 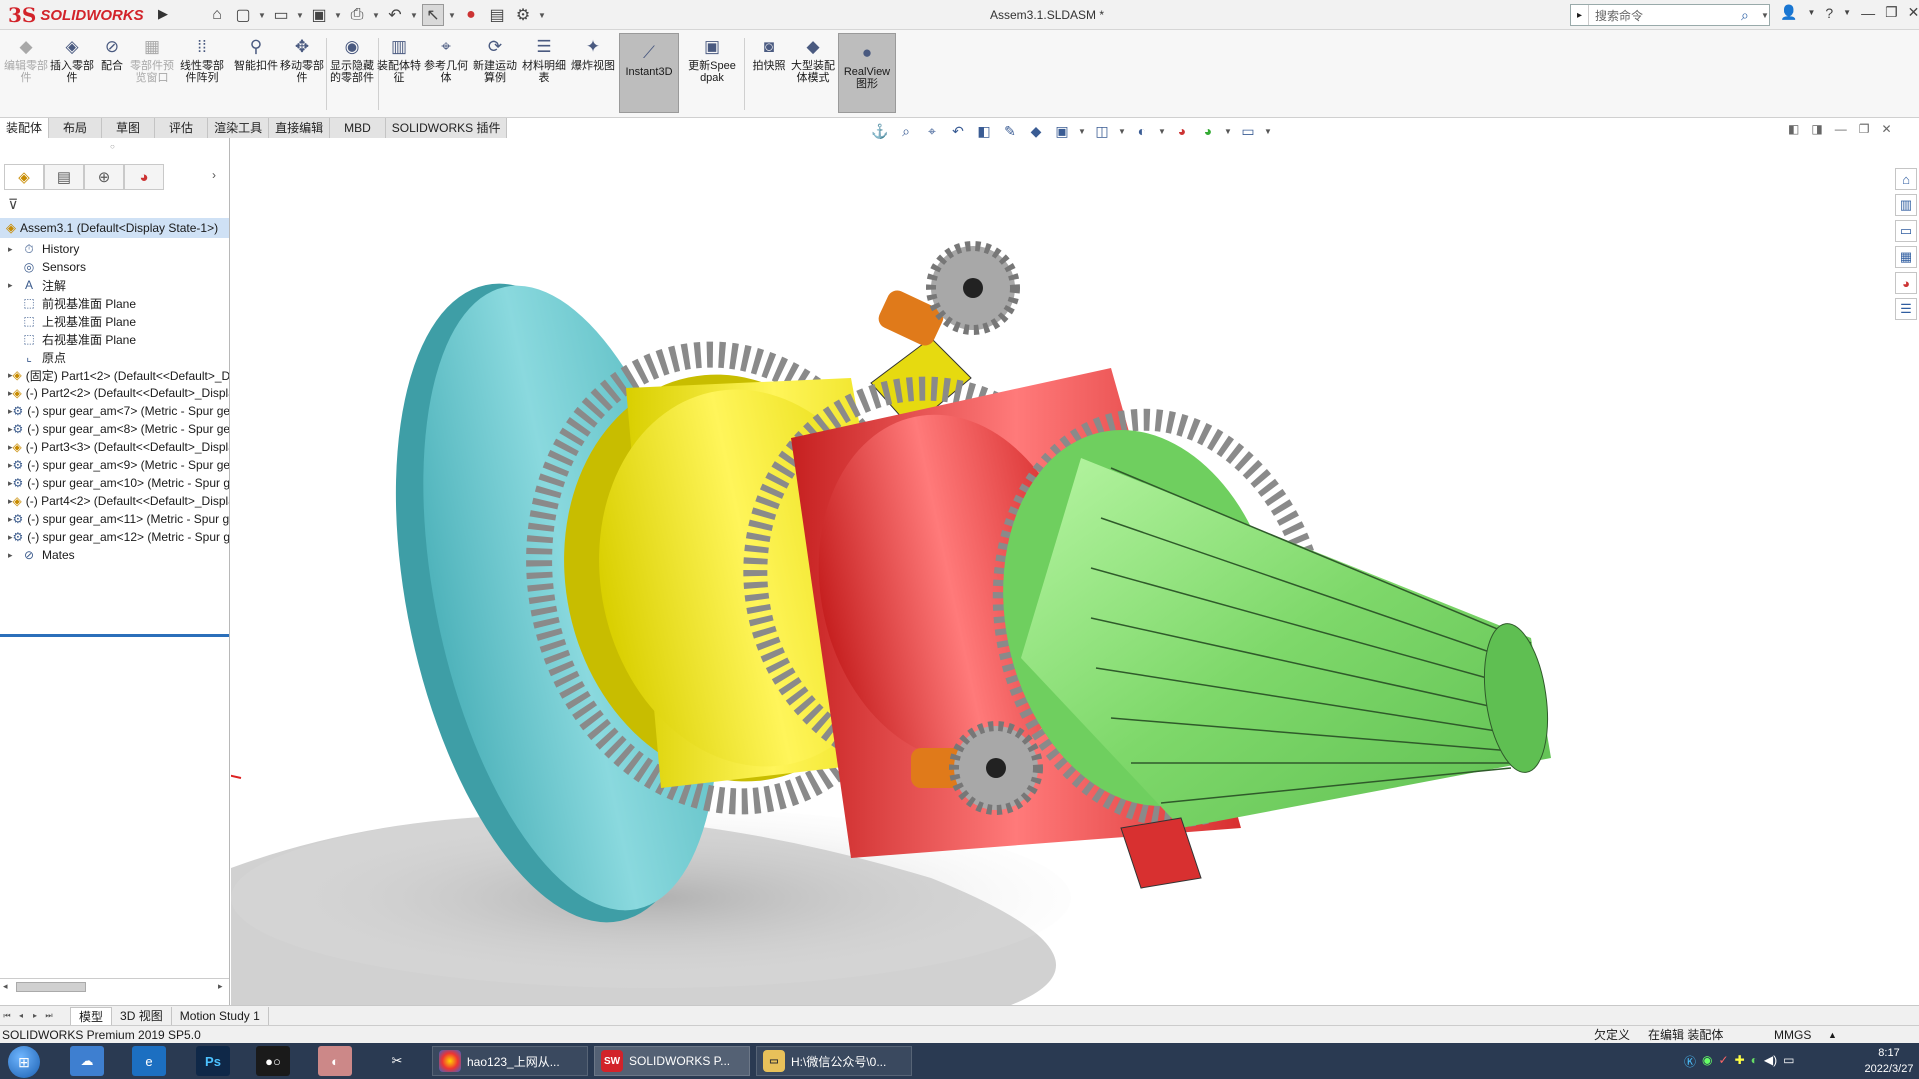 I want to click on tree-item: ⬚ 前视基准面 Plane, so click(x=114, y=303).